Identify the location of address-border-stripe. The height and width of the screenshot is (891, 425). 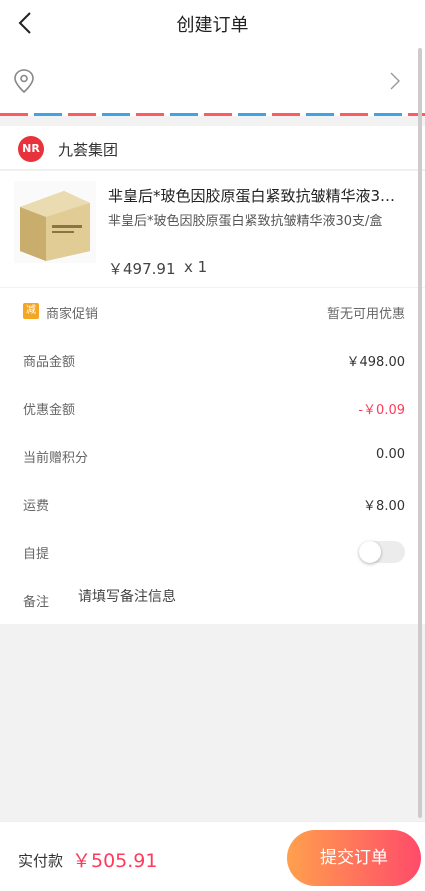
(212, 114).